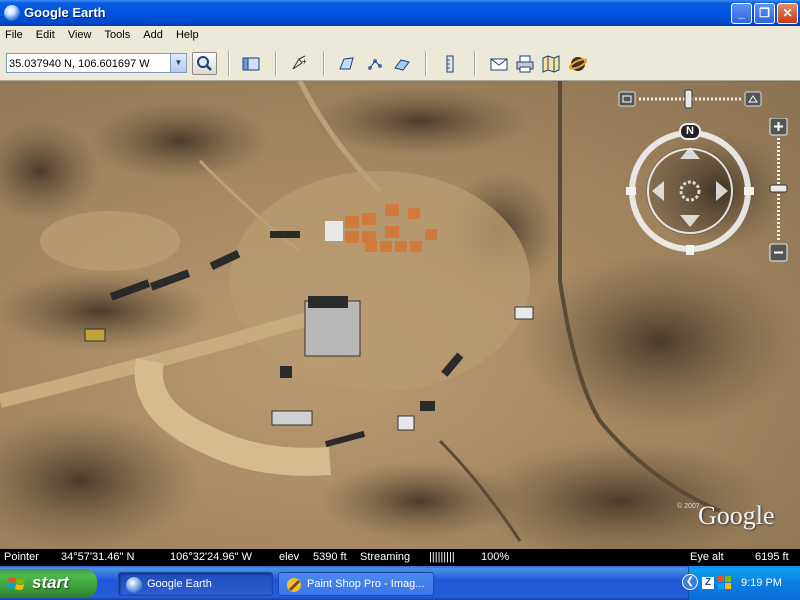  Describe the element at coordinates (289, 557) in the screenshot. I see `elevation-label: elev` at that location.